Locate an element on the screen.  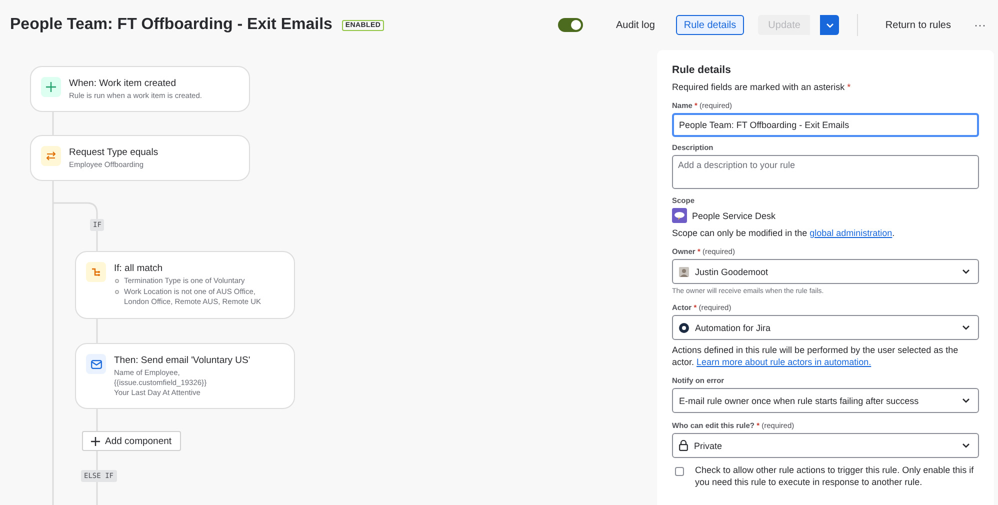
checkbox is located at coordinates (679, 471).